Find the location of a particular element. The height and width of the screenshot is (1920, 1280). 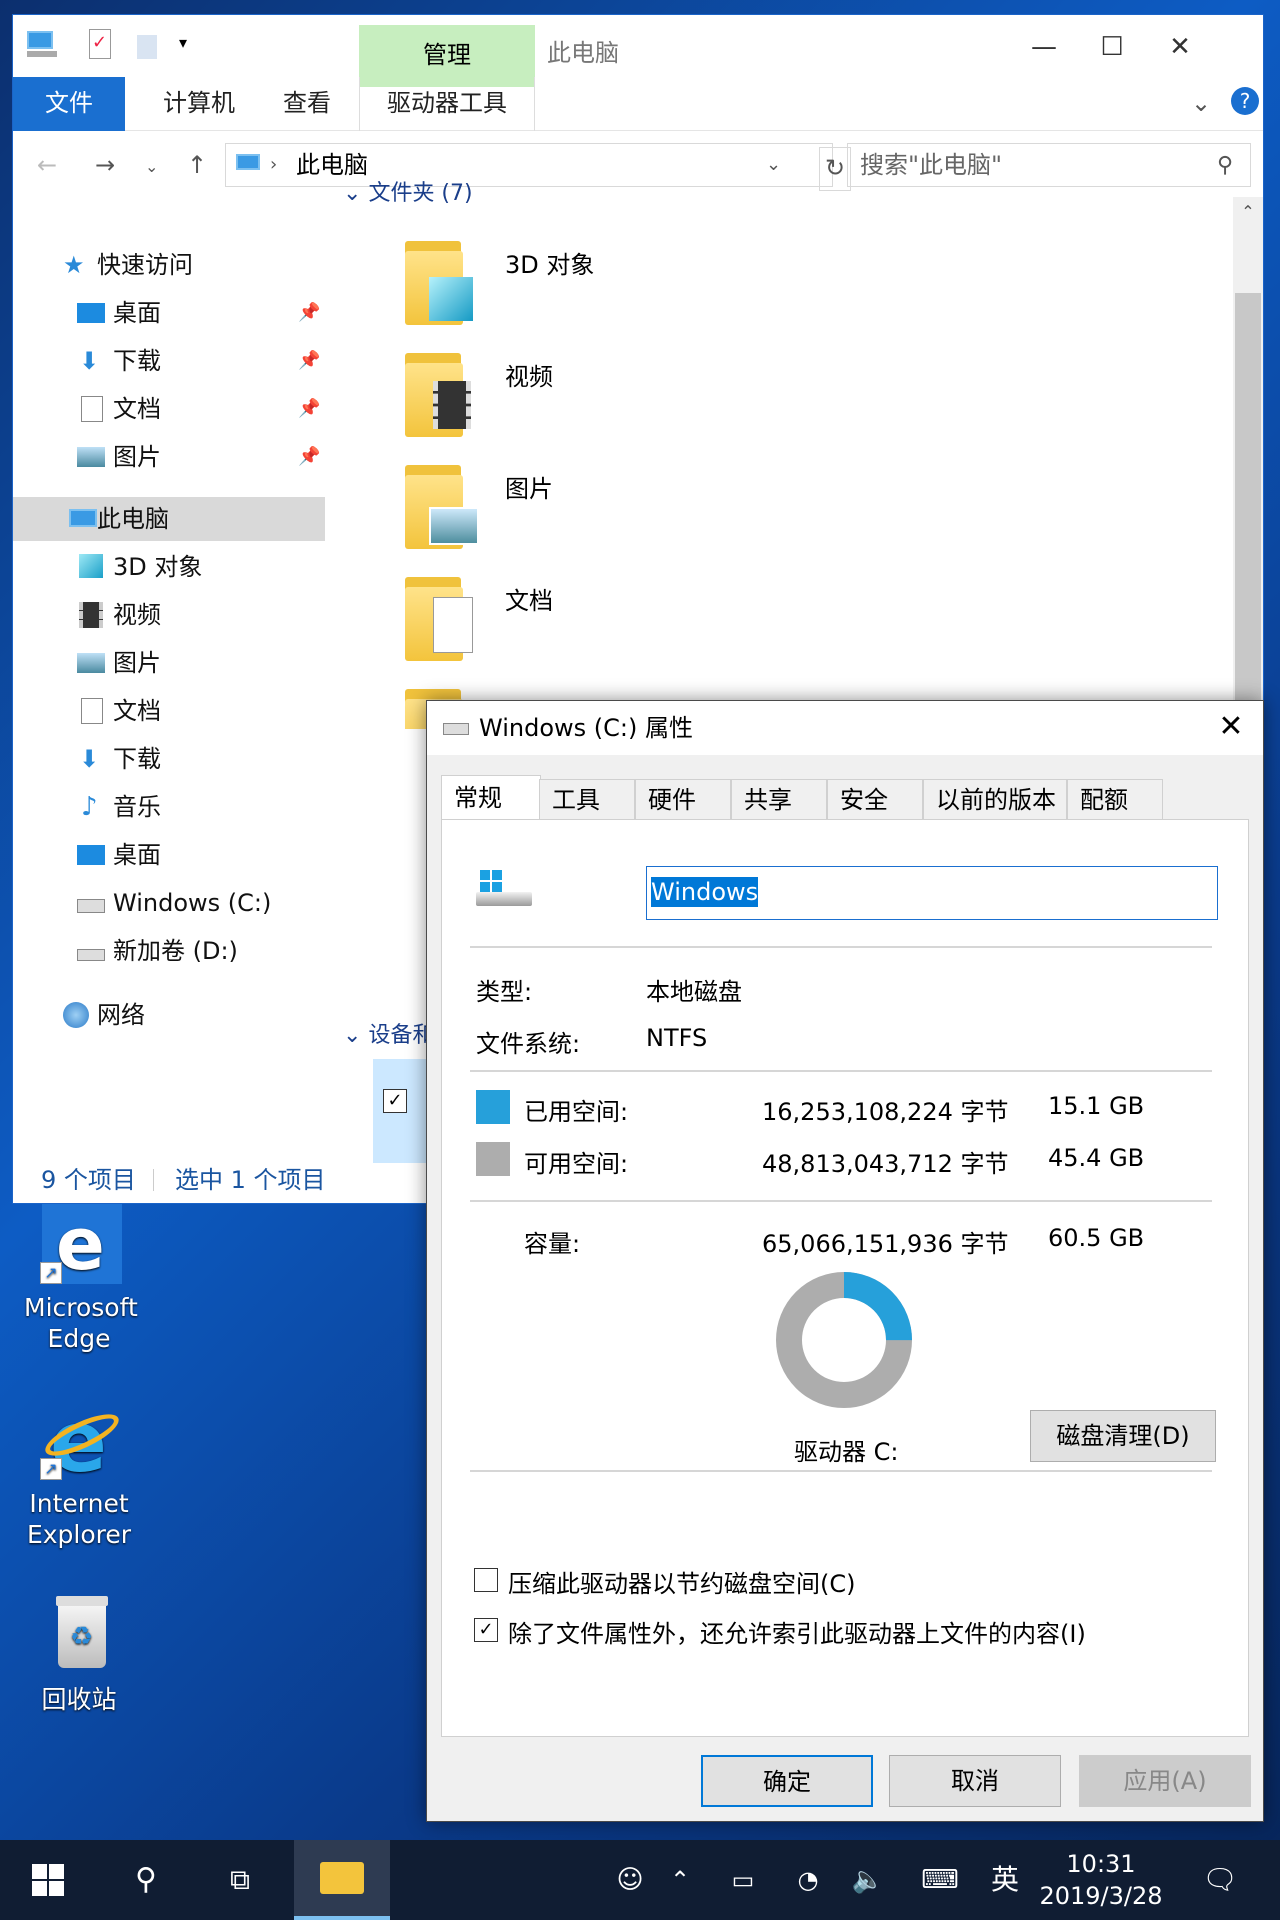

free-space-size: 45.4 GB is located at coordinates (1096, 1158).